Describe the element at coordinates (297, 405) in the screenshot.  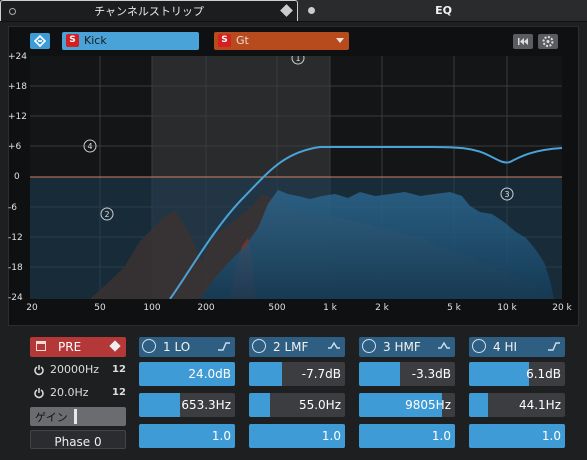
I see `band-2-freq-field: 55.0Hz` at that location.